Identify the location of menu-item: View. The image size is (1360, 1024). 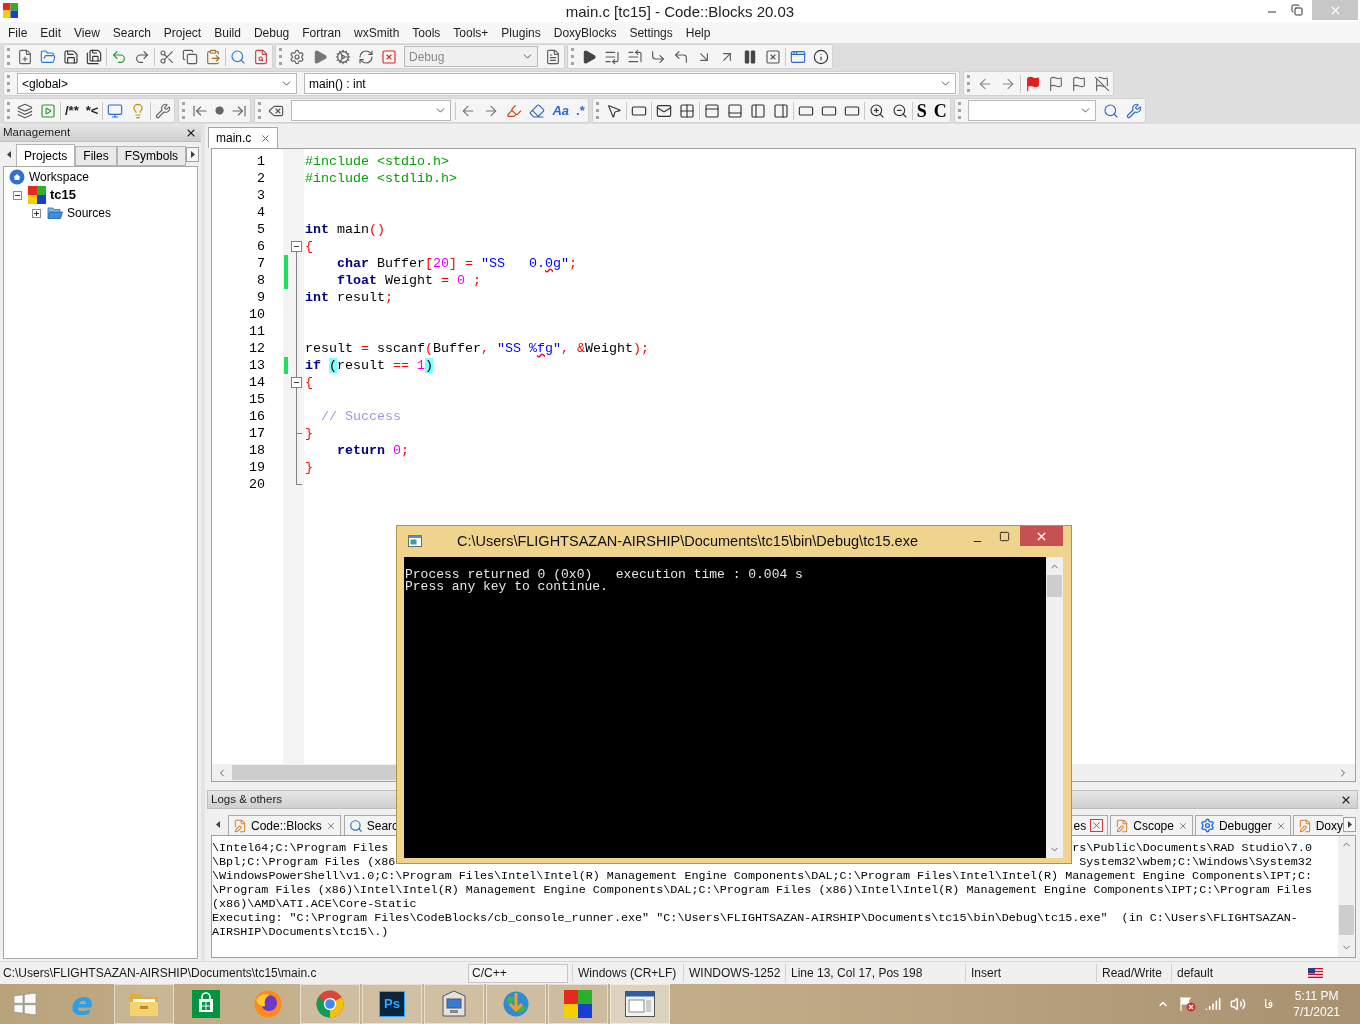
(87, 32).